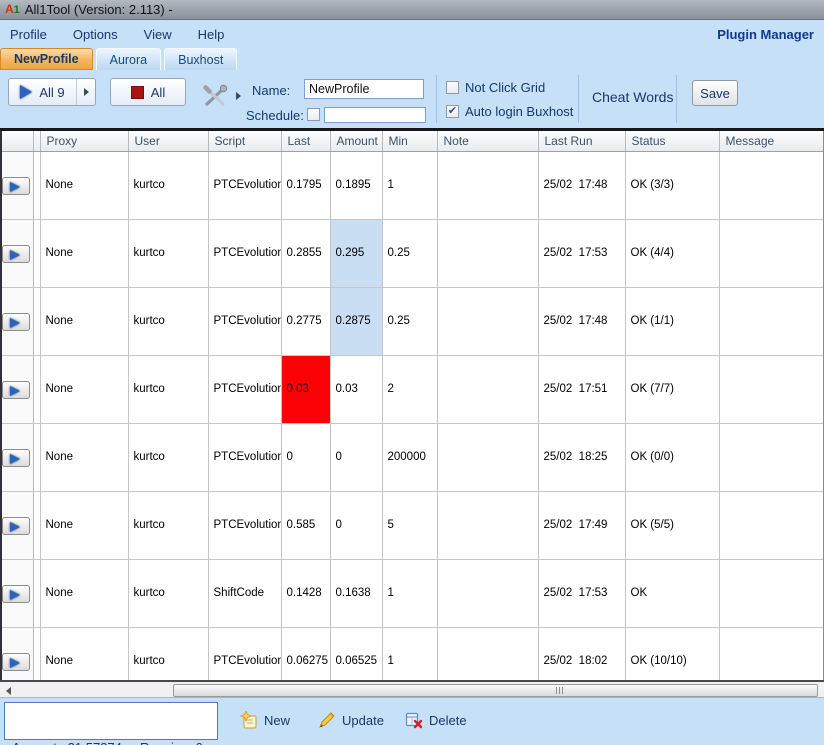 The width and height of the screenshot is (824, 745). What do you see at coordinates (771, 141) in the screenshot?
I see `col-header-message: Message` at bounding box center [771, 141].